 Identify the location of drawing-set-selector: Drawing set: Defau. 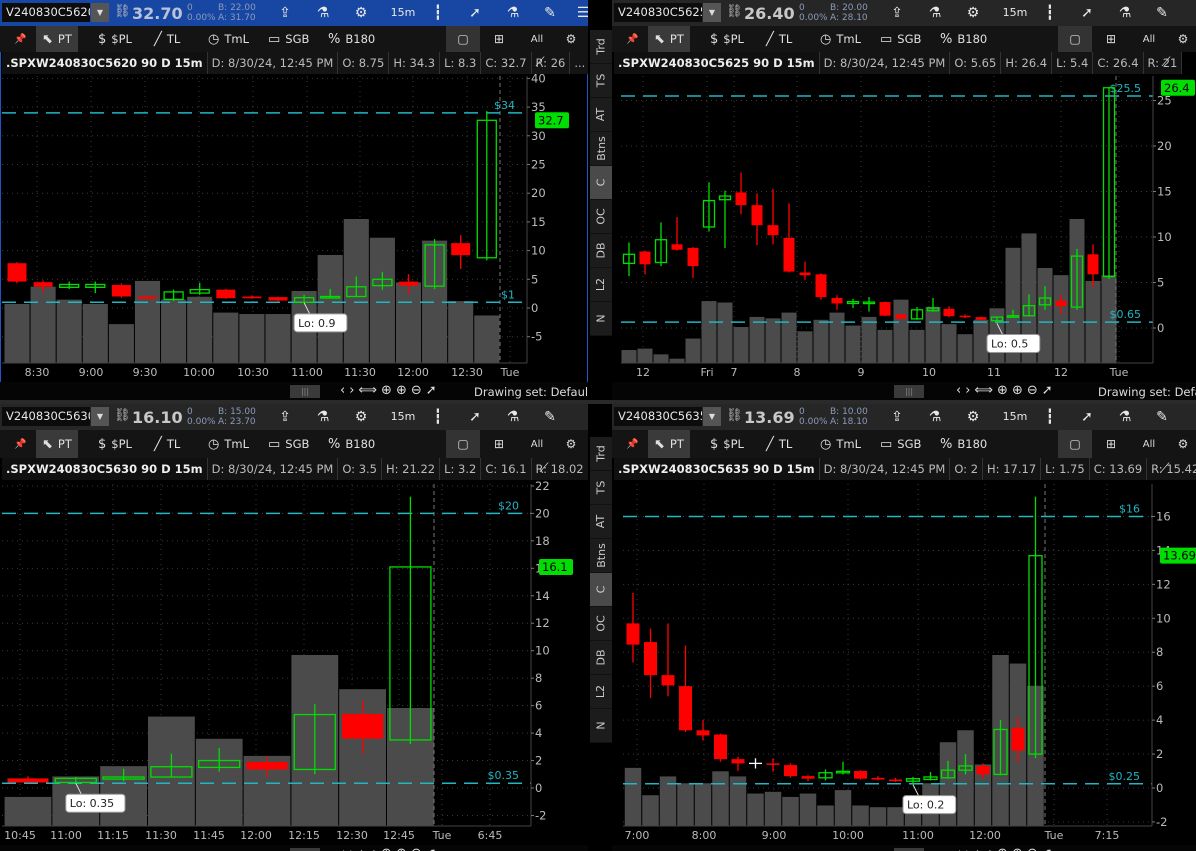
(1147, 392).